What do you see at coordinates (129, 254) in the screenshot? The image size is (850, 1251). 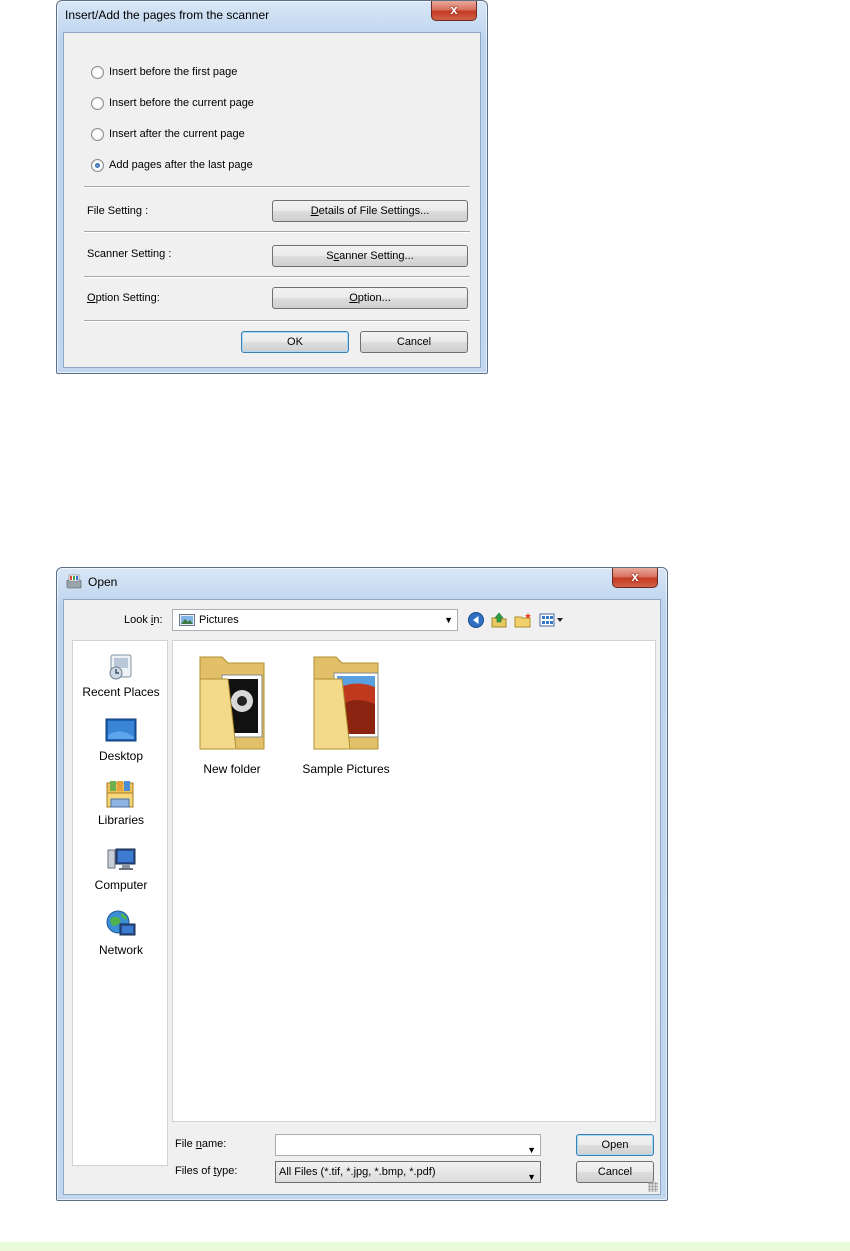 I see `scanner-setting-label: Scanner Setting :` at bounding box center [129, 254].